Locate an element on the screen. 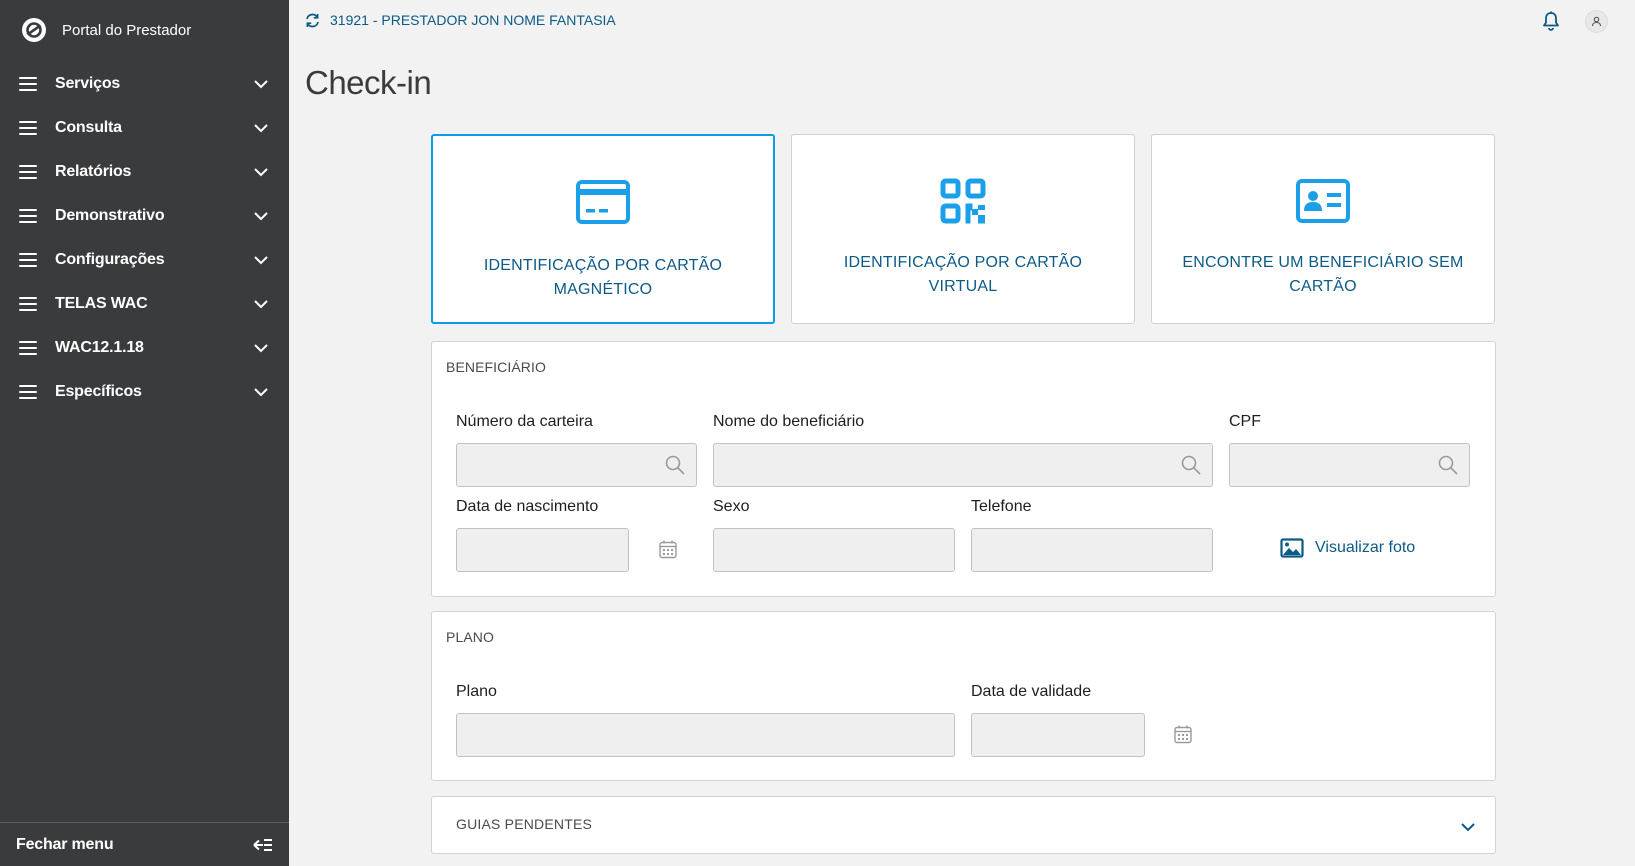  phone-label: Telefone is located at coordinates (1001, 506).